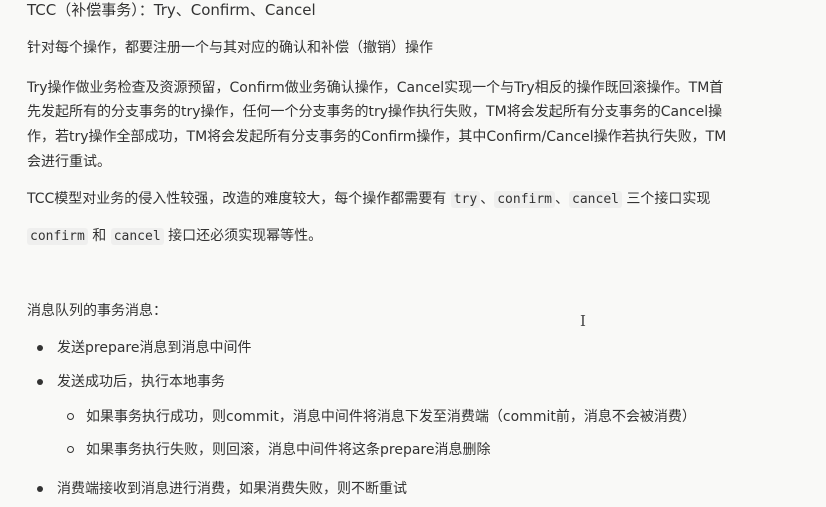 This screenshot has height=507, width=826. I want to click on inline-code-try: try, so click(465, 199).